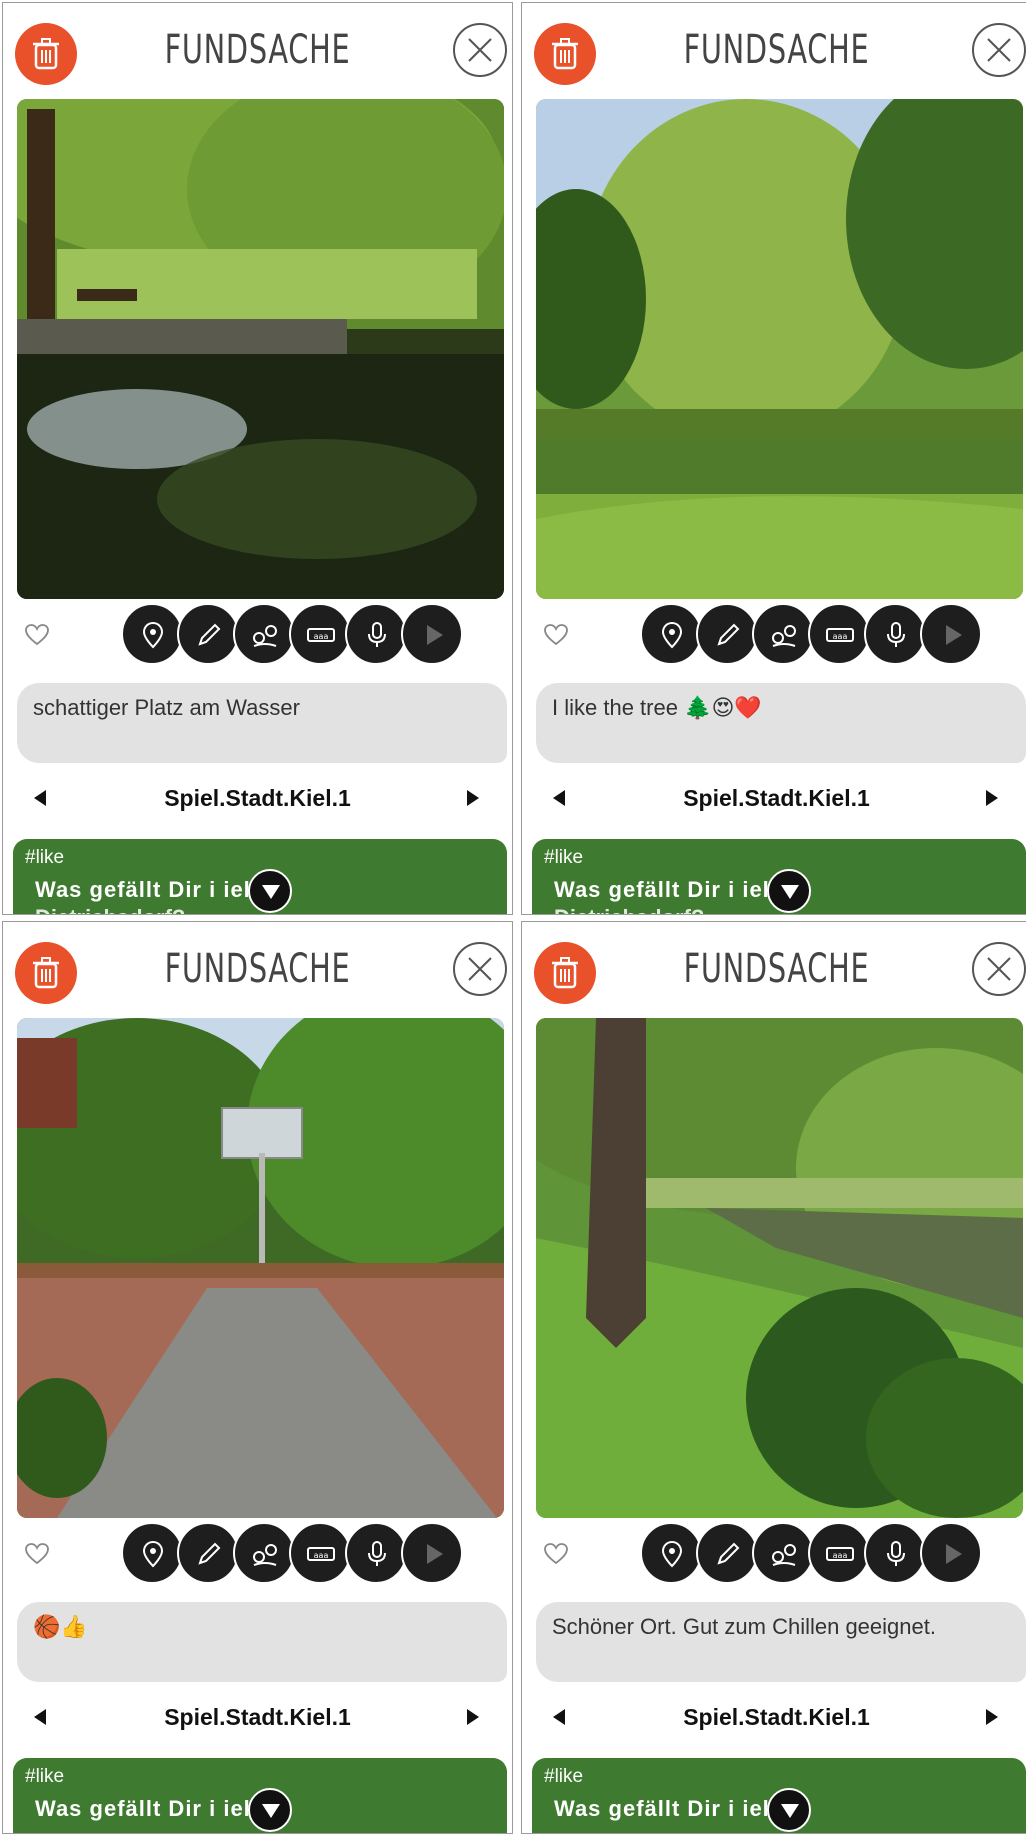 This screenshot has height=1834, width=1026. What do you see at coordinates (260, 1268) in the screenshot?
I see `photo-basketball-court` at bounding box center [260, 1268].